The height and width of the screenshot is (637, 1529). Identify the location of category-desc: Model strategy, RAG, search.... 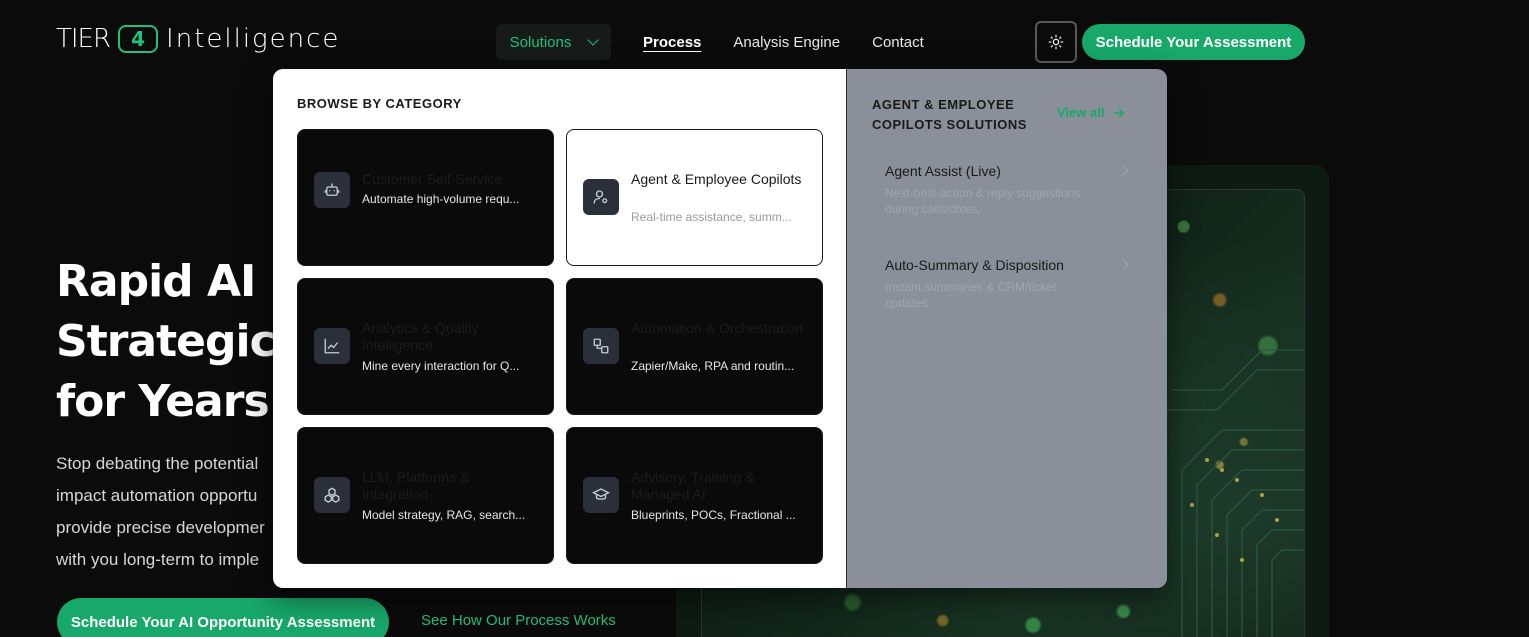
(444, 515).